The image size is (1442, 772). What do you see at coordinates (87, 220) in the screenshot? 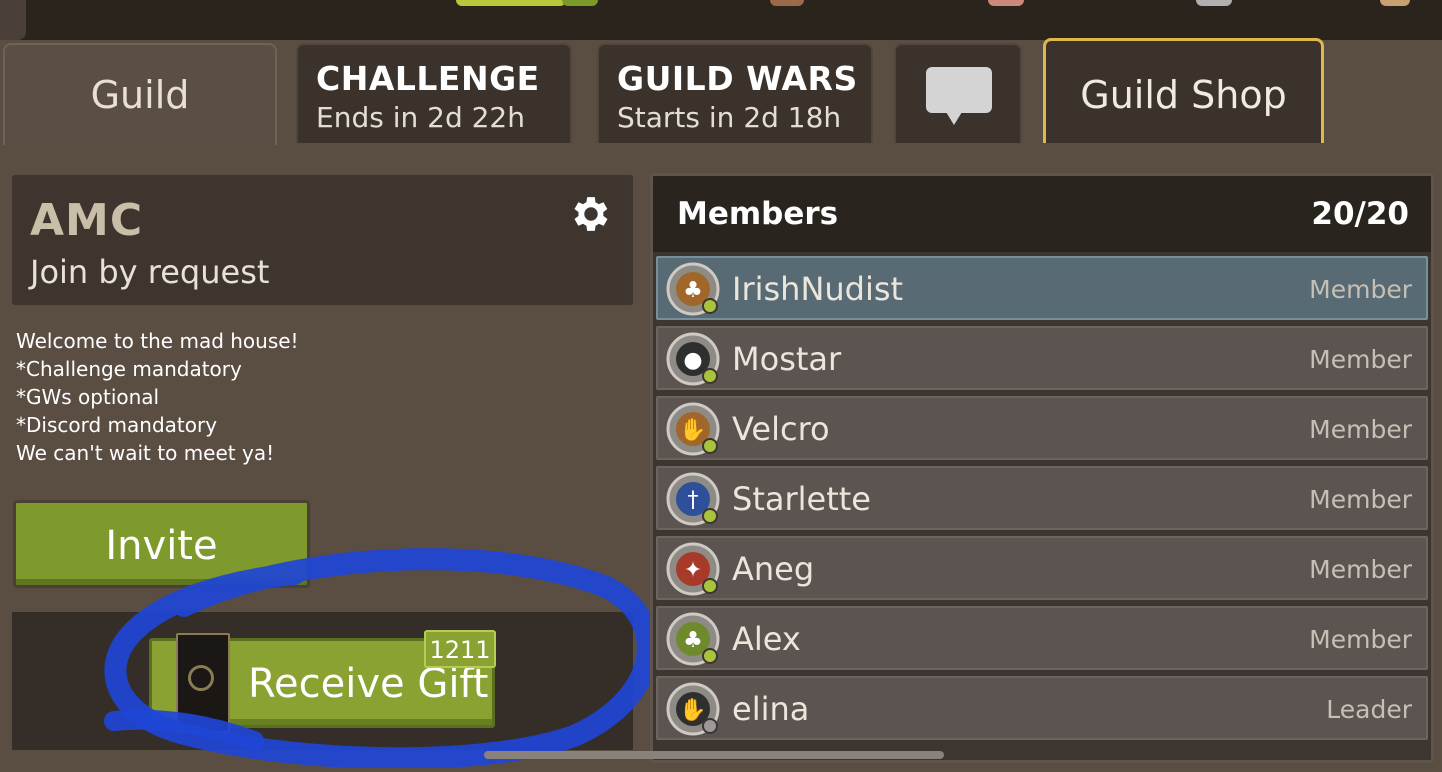
I see `guild-name: AMC` at bounding box center [87, 220].